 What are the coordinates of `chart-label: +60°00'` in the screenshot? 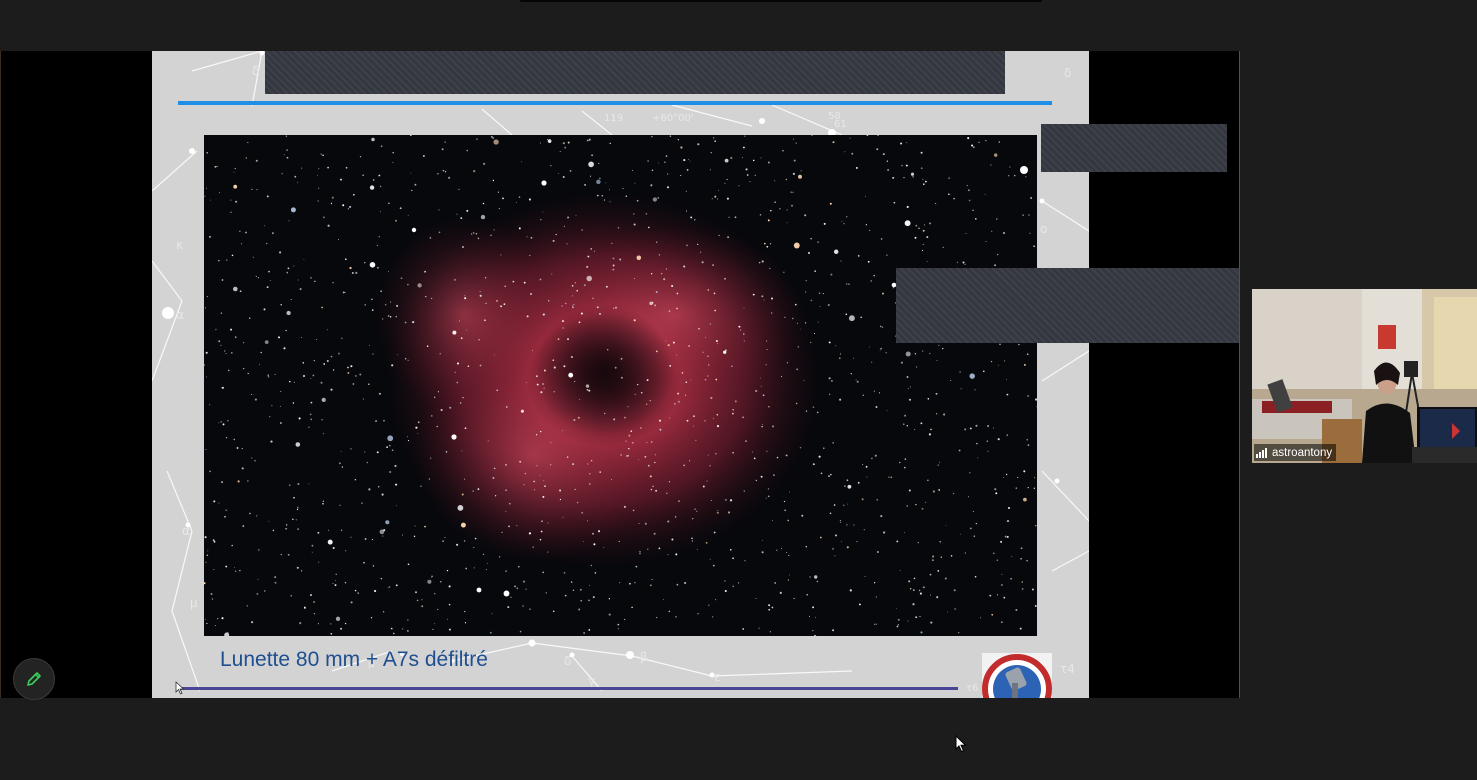 It's located at (673, 118).